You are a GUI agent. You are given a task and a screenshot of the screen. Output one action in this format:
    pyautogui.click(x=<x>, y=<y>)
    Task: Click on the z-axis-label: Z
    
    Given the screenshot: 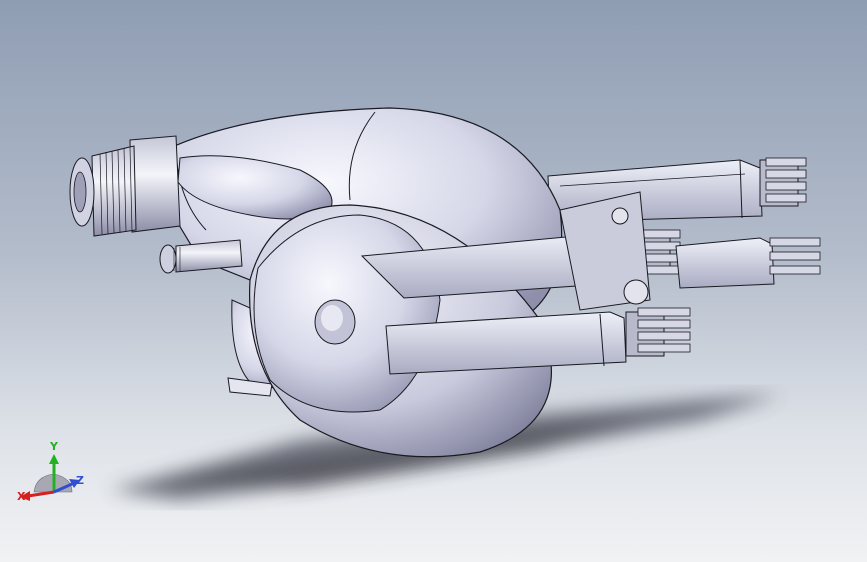 What is the action you would take?
    pyautogui.click(x=80, y=480)
    